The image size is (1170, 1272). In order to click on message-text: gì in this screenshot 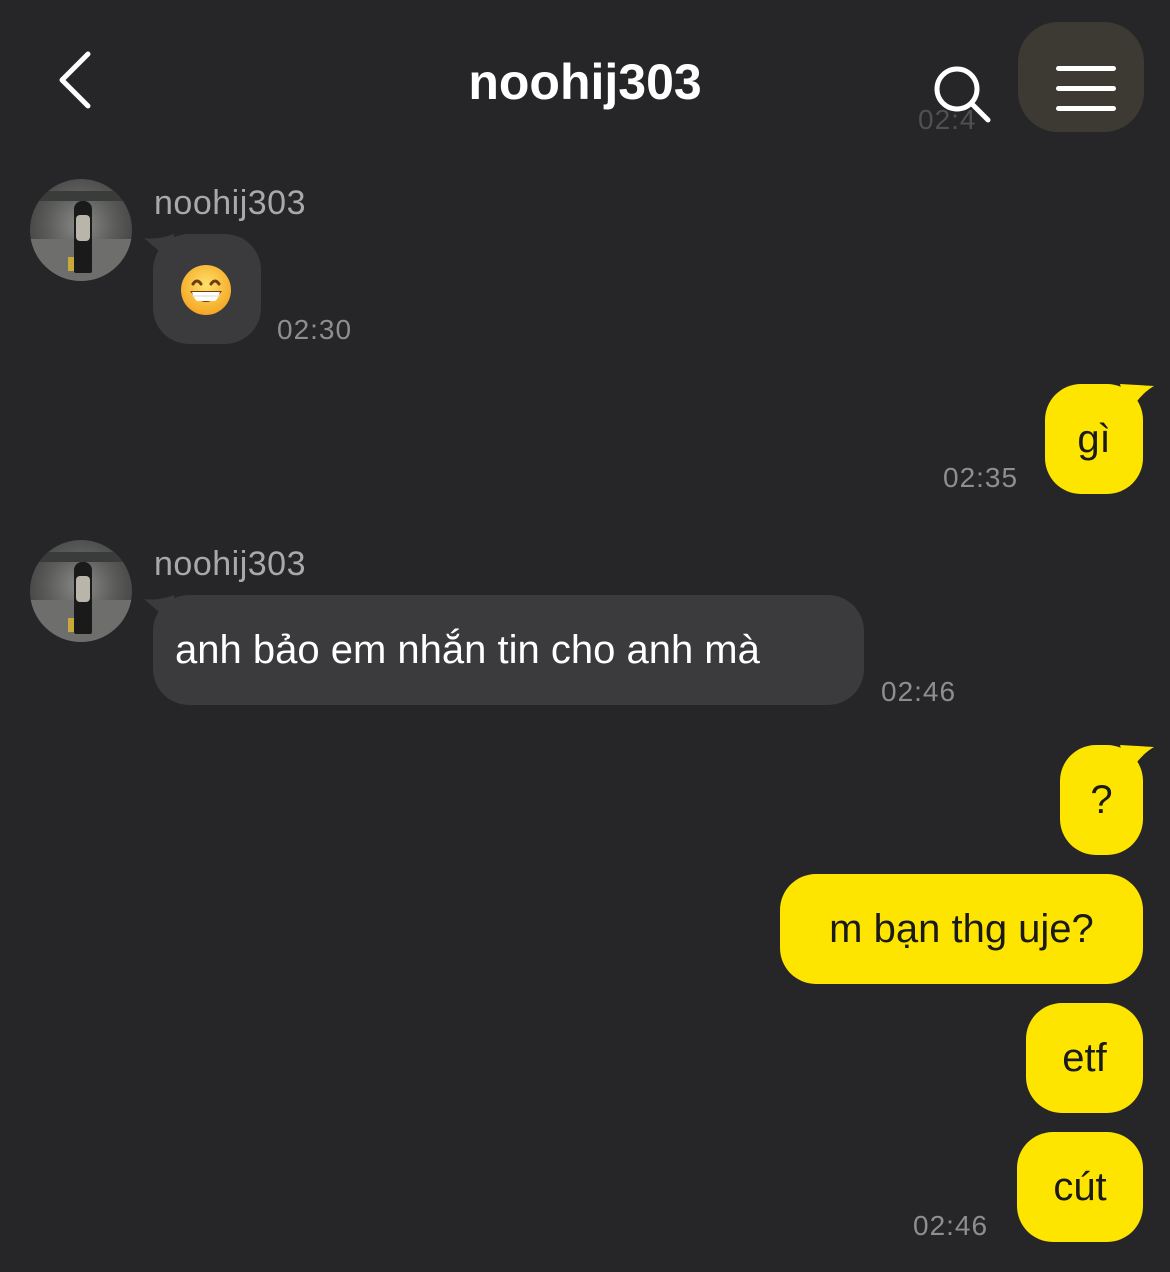, I will do `click(1094, 439)`.